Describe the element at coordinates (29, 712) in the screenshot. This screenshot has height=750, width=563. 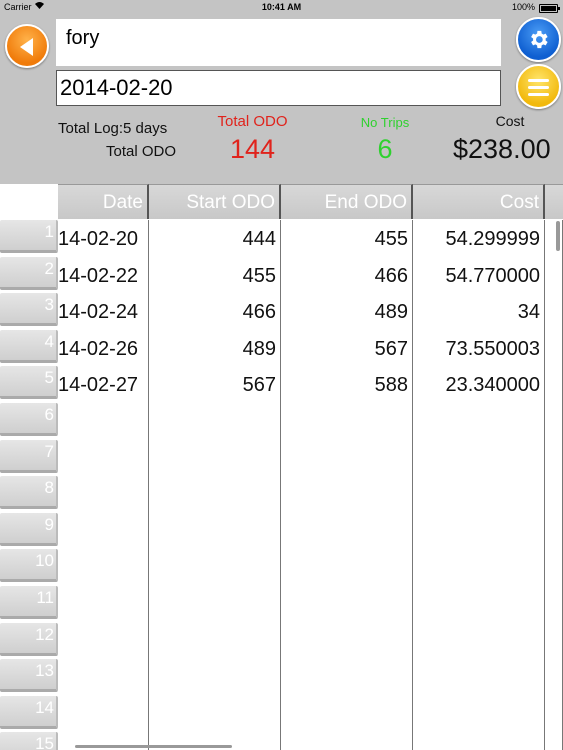
I see `row-number: 14` at that location.